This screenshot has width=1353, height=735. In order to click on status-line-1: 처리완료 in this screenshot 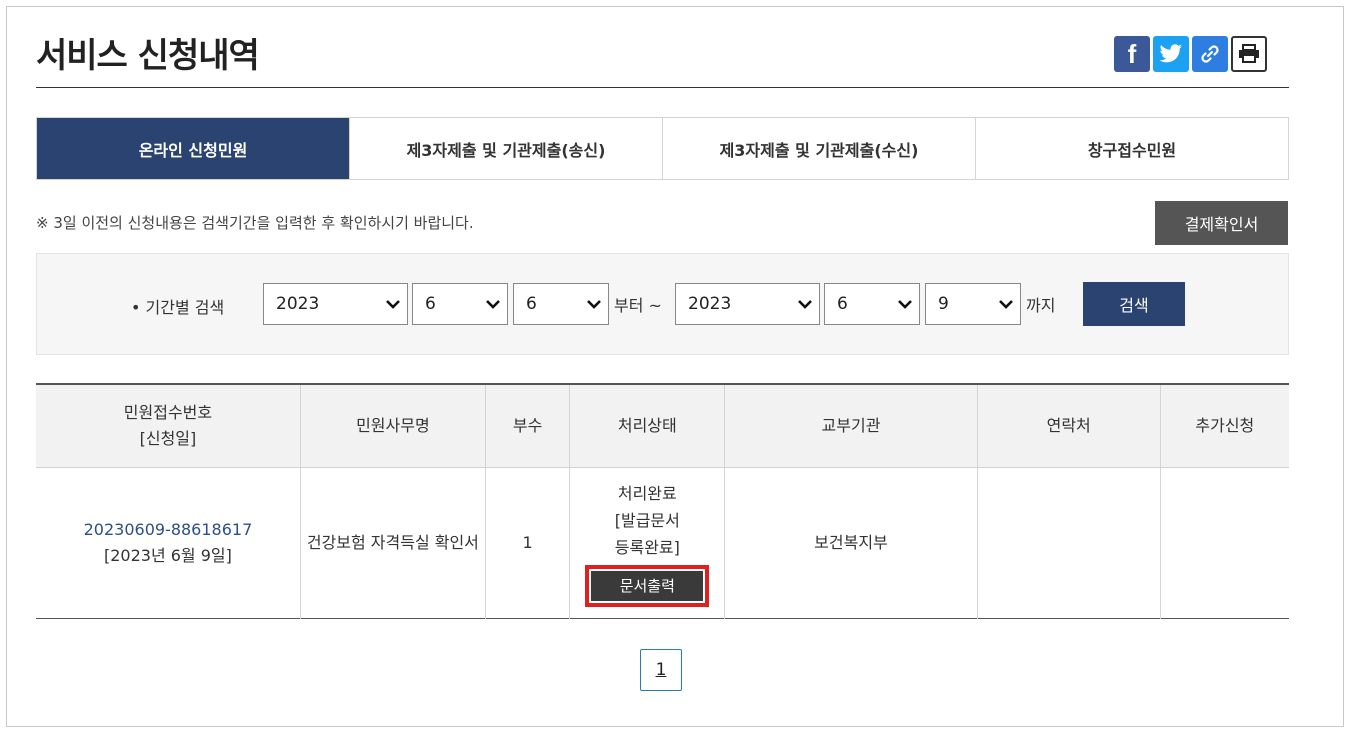, I will do `click(647, 493)`.